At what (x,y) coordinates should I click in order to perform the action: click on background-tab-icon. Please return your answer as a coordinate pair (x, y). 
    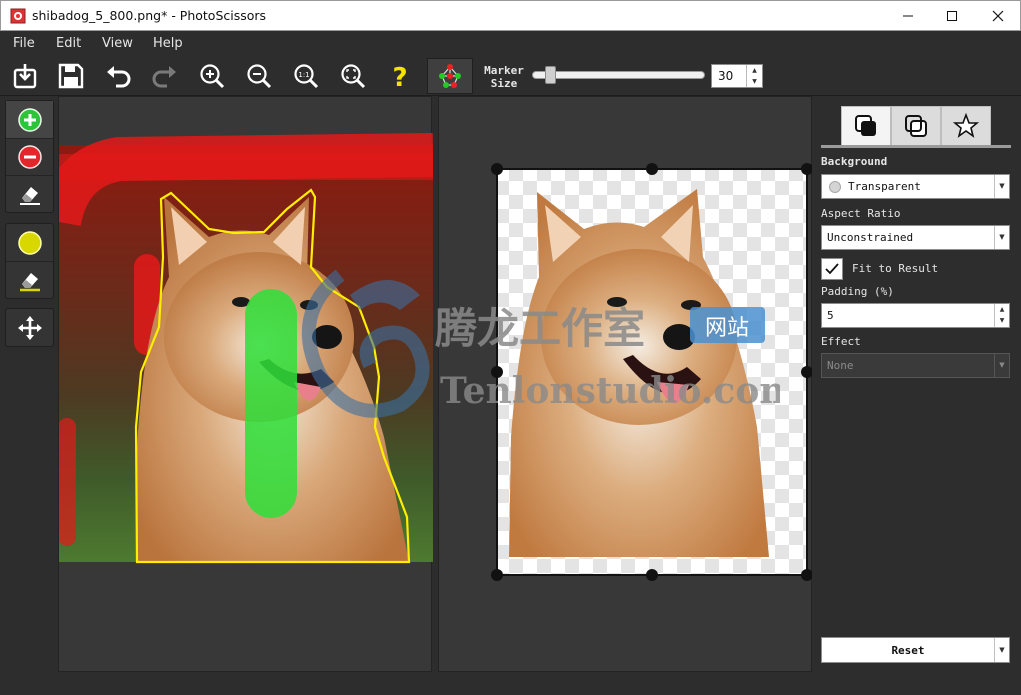
    Looking at the image, I should click on (865, 125).